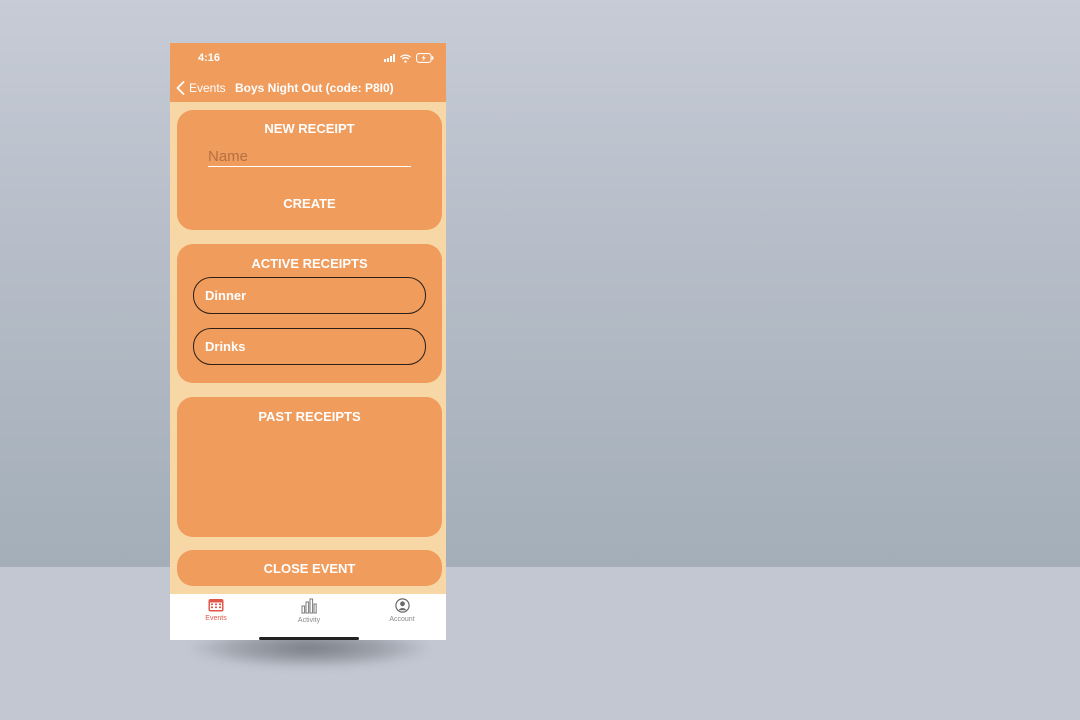  What do you see at coordinates (309, 467) in the screenshot?
I see `past-receipts-card: PAST RECEIPTS` at bounding box center [309, 467].